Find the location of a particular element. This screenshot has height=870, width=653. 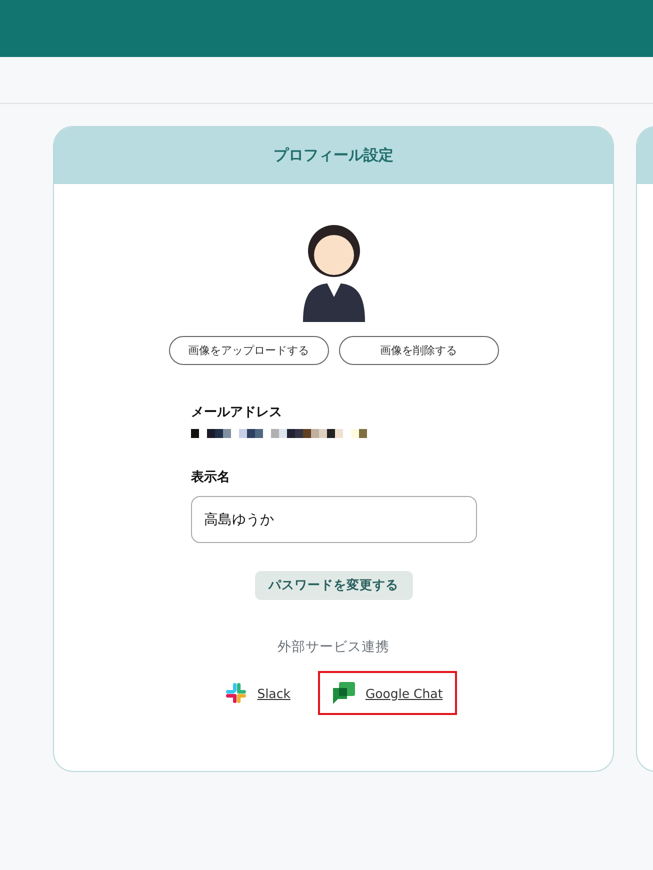

change-password-button: パスワードを変更する is located at coordinates (333, 585).